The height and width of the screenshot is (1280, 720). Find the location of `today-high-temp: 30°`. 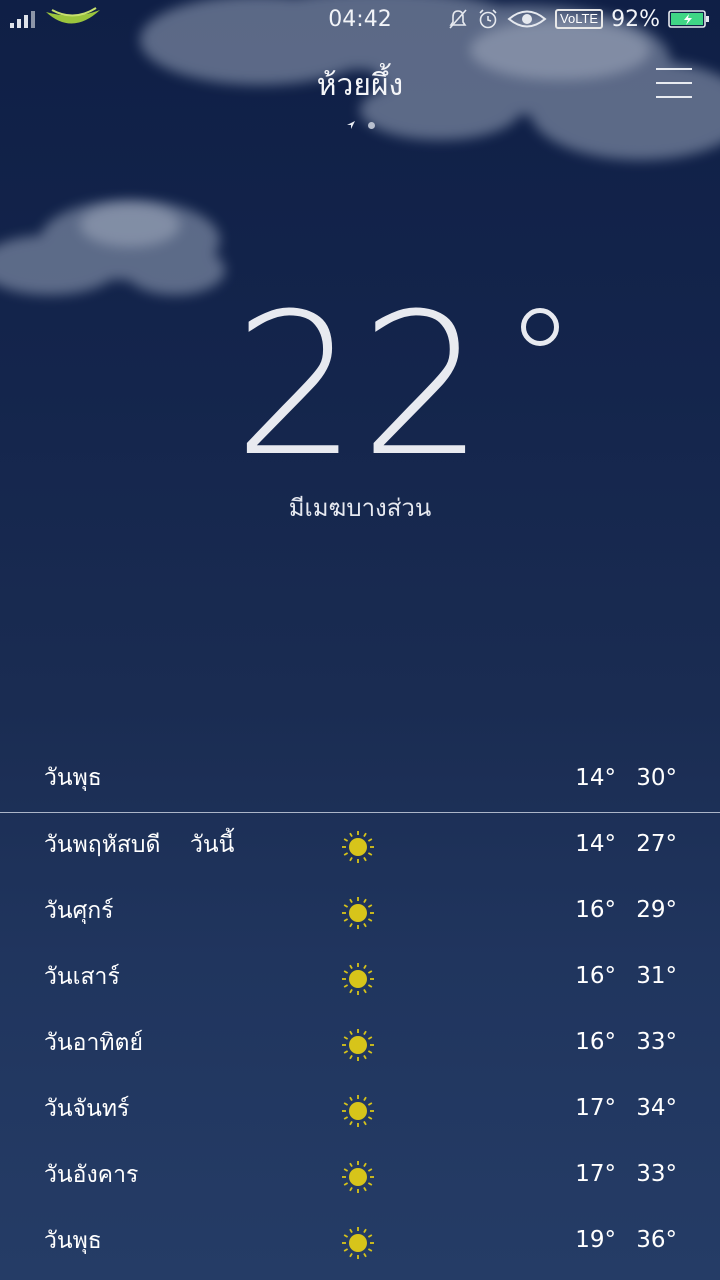

today-high-temp: 30° is located at coordinates (656, 778).